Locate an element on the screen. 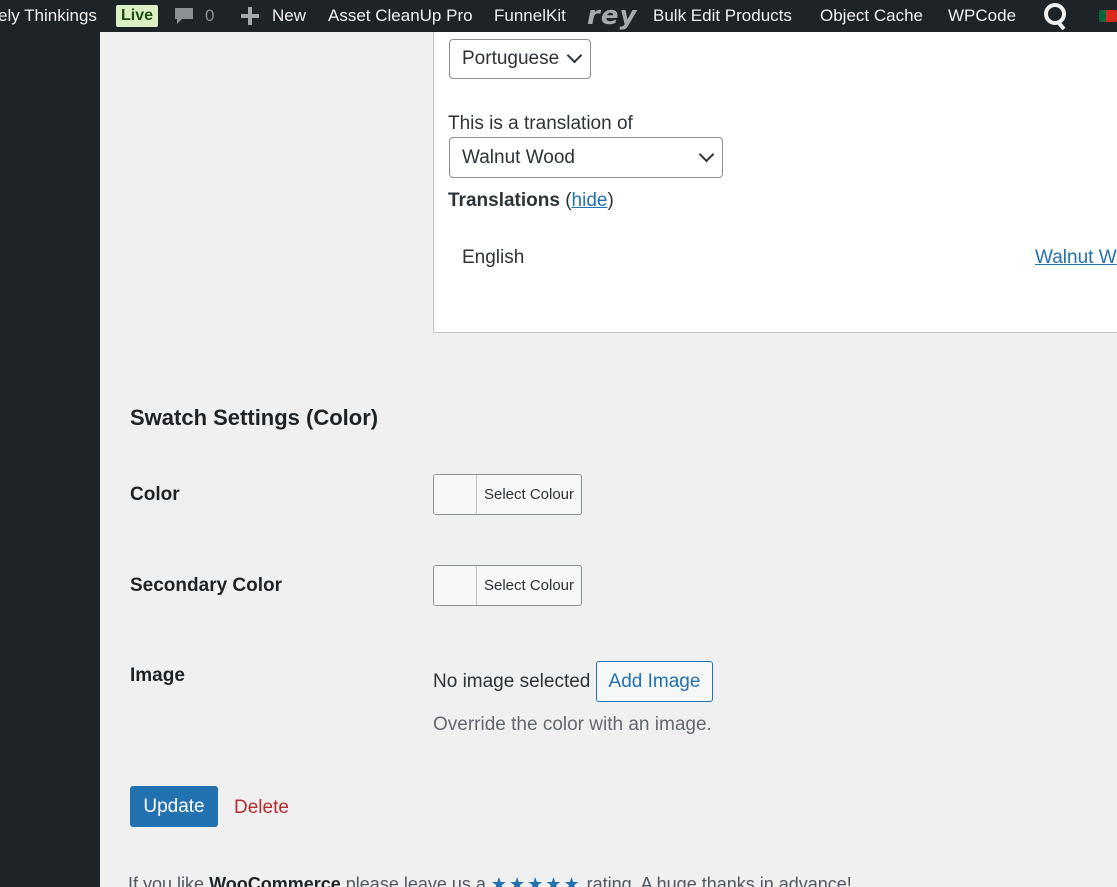 This screenshot has width=1117, height=887. comments-count: 0 is located at coordinates (210, 15).